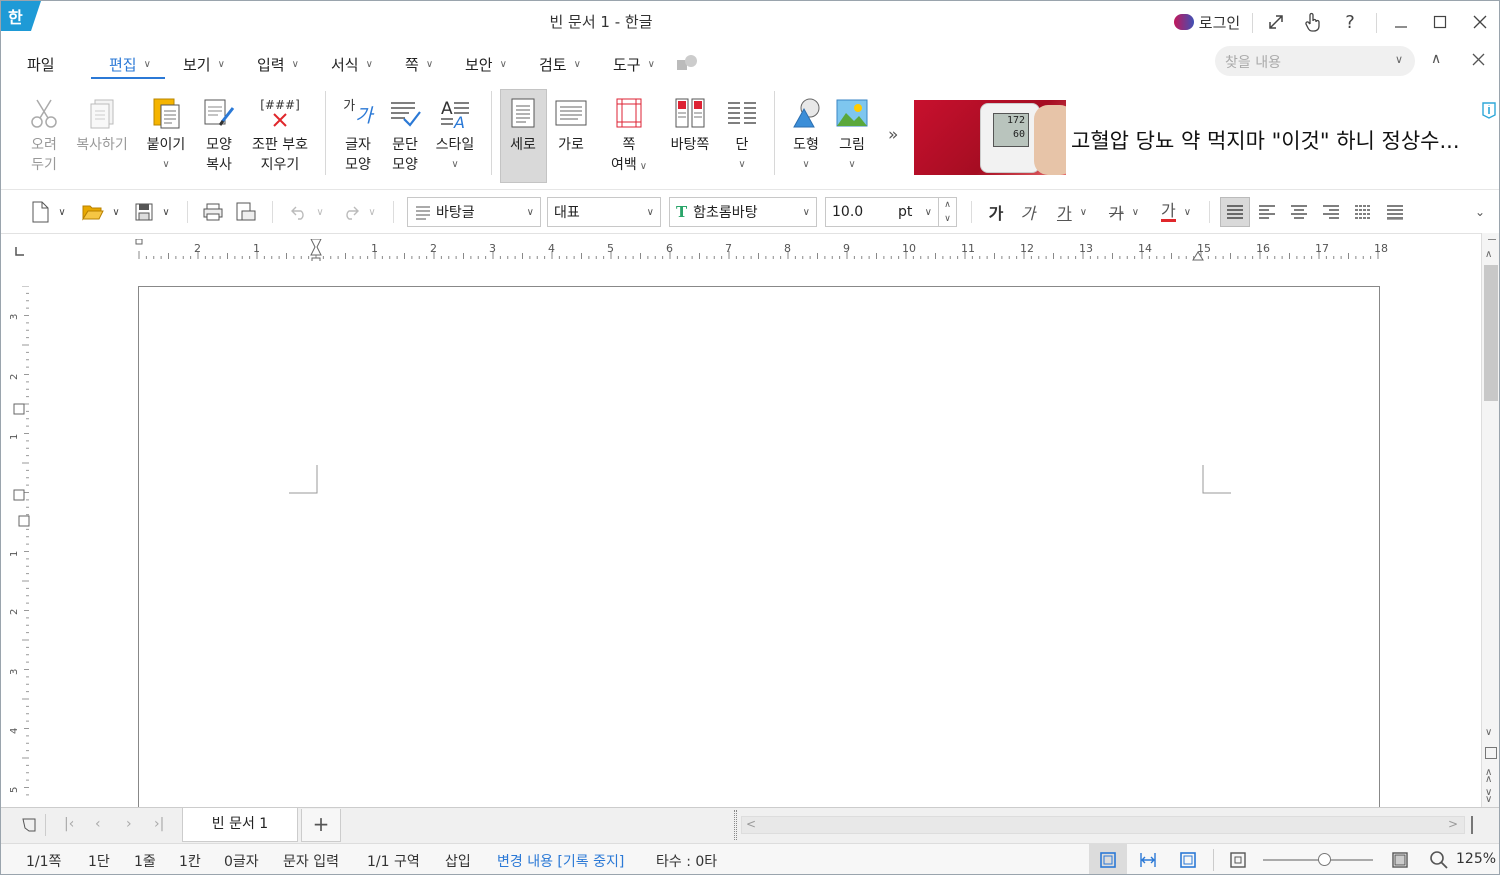 This screenshot has width=1500, height=875. I want to click on status-section: 1/1 구역, so click(393, 861).